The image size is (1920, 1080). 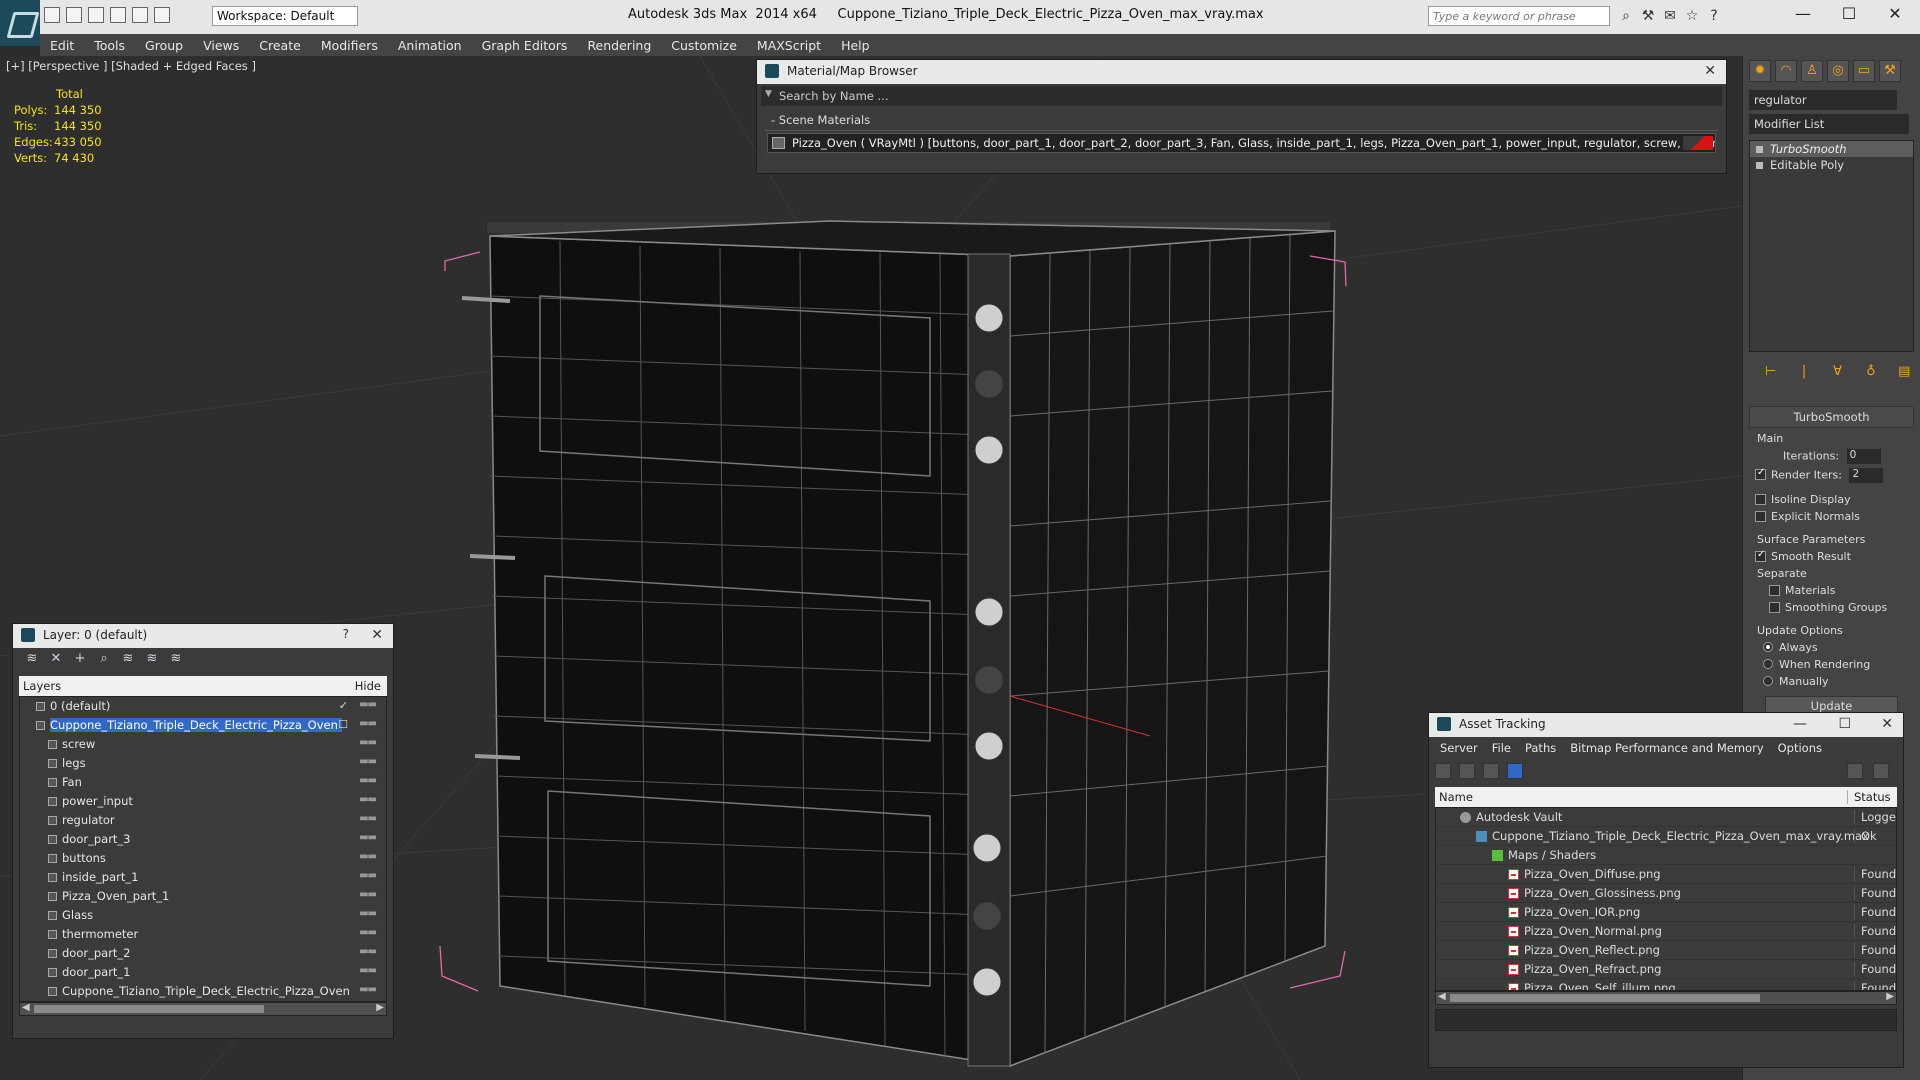 What do you see at coordinates (203, 744) in the screenshot?
I see `layer-row: screw ▬▬` at bounding box center [203, 744].